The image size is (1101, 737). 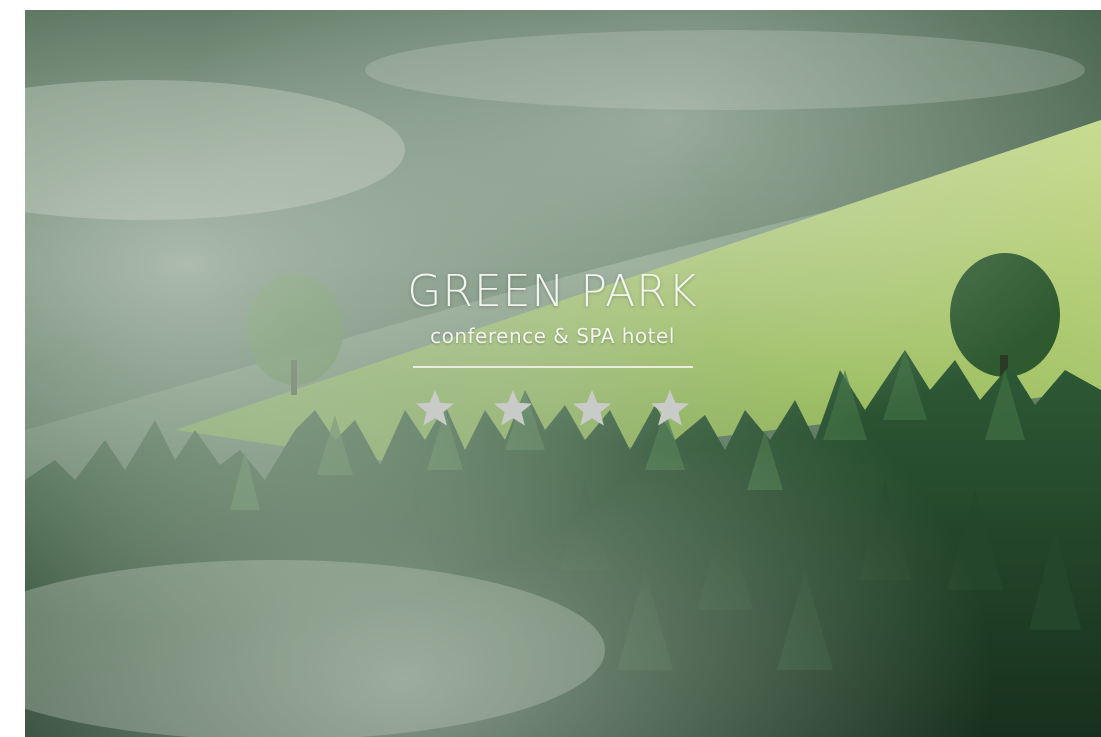 I want to click on star-rating, so click(x=553, y=408).